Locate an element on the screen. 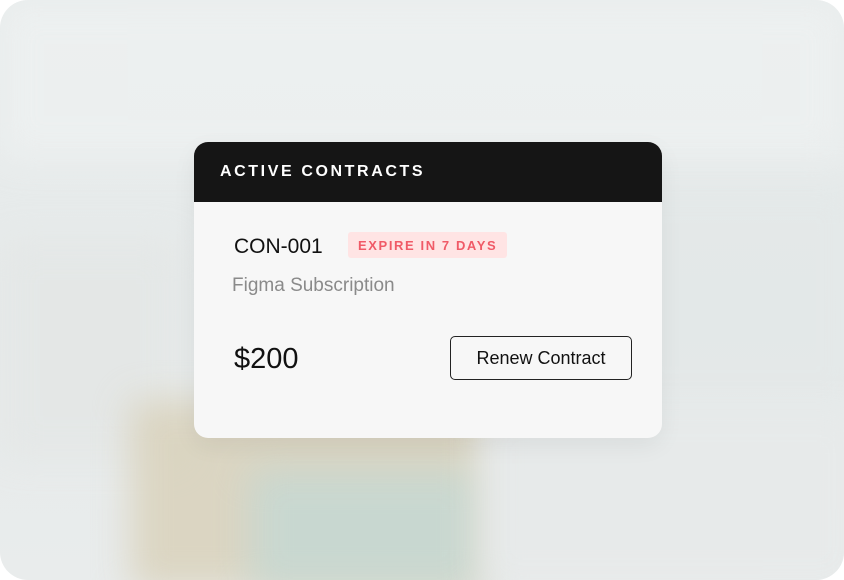  card-header: ACTIVE CONTRACTS is located at coordinates (428, 172).